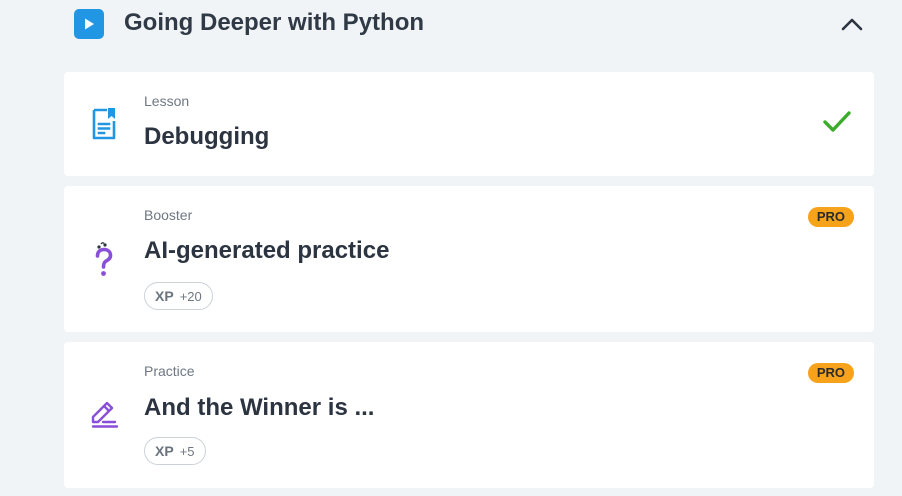  I want to click on card-title: AI-generated practice, so click(267, 250).